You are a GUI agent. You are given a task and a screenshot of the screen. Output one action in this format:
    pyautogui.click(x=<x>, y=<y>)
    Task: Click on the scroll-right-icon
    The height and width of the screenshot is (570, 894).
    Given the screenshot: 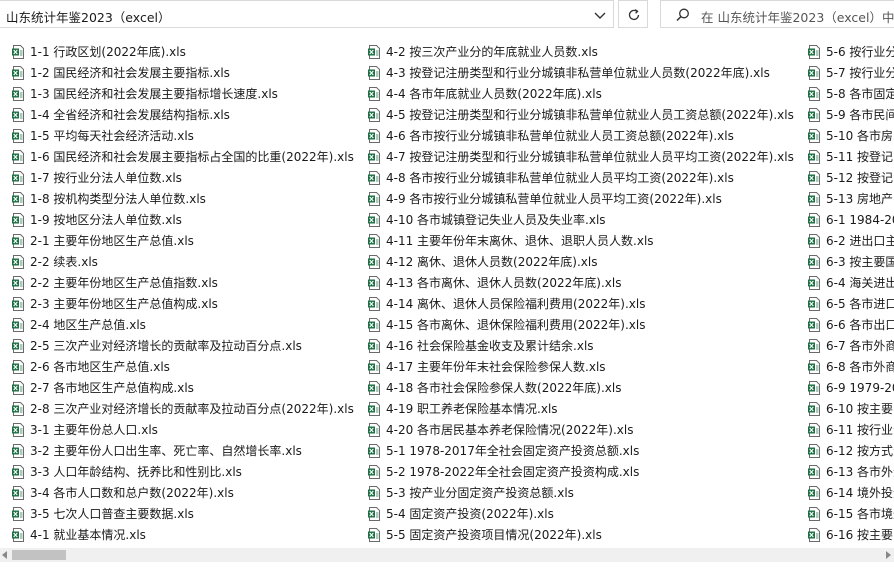 What is the action you would take?
    pyautogui.click(x=888, y=555)
    